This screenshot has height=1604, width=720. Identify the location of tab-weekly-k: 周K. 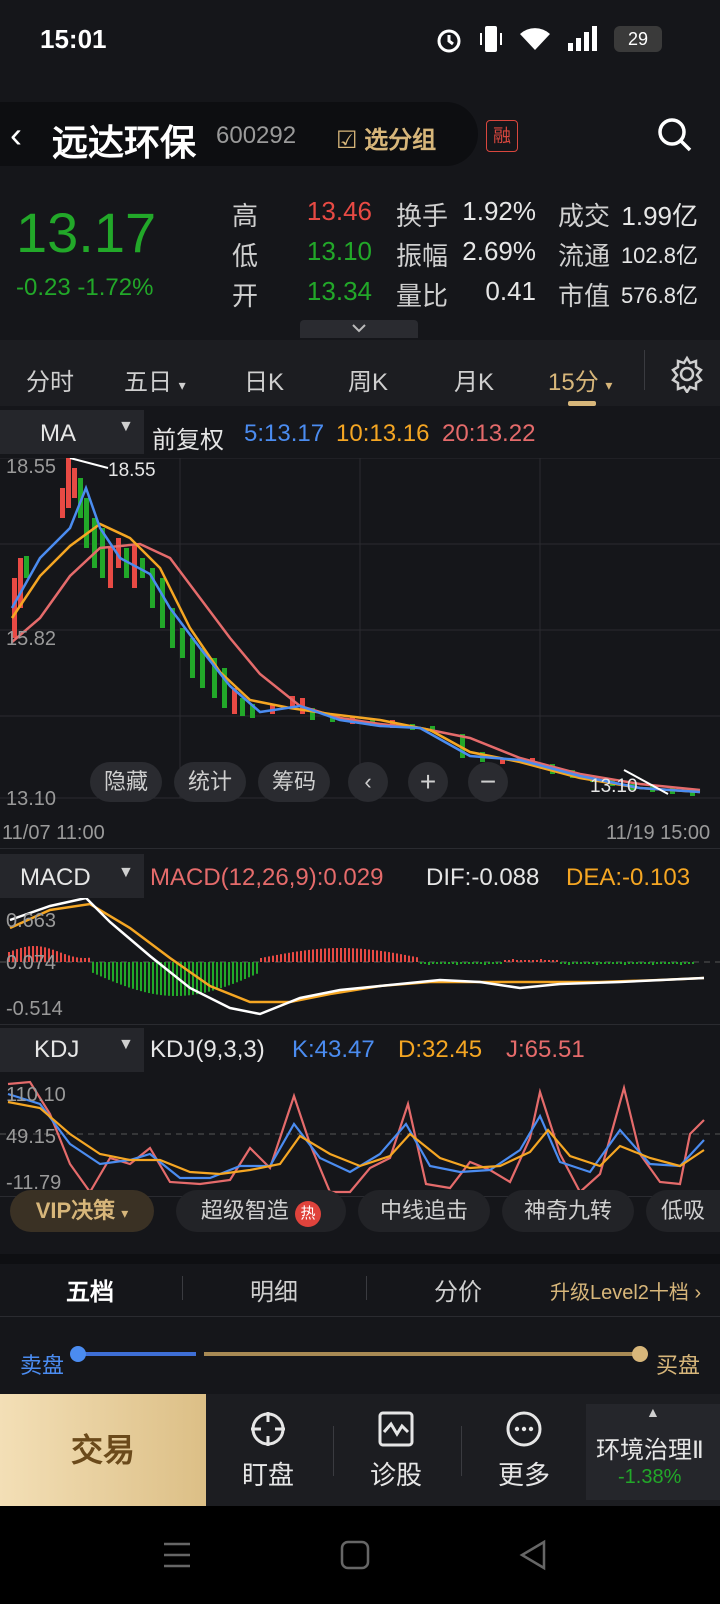
(368, 379).